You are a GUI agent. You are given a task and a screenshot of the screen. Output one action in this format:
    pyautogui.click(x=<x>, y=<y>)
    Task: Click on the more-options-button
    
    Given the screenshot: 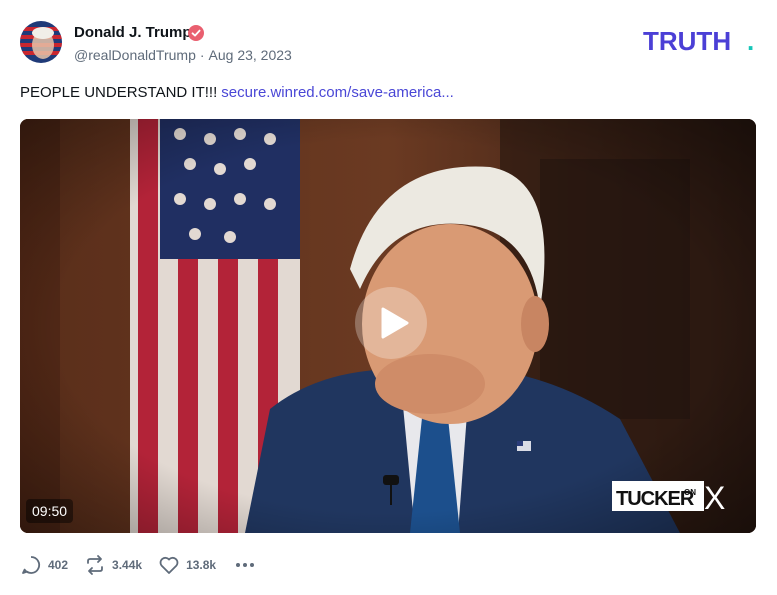 What is the action you would take?
    pyautogui.click(x=245, y=565)
    